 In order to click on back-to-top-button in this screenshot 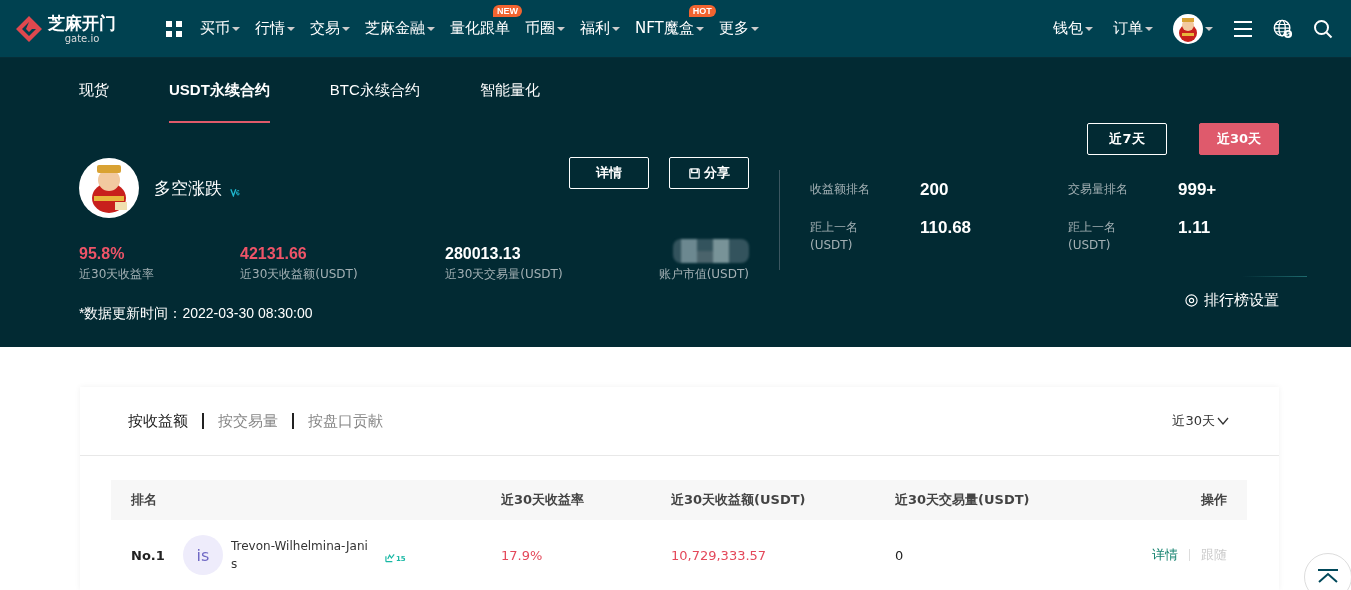, I will do `click(1327, 571)`.